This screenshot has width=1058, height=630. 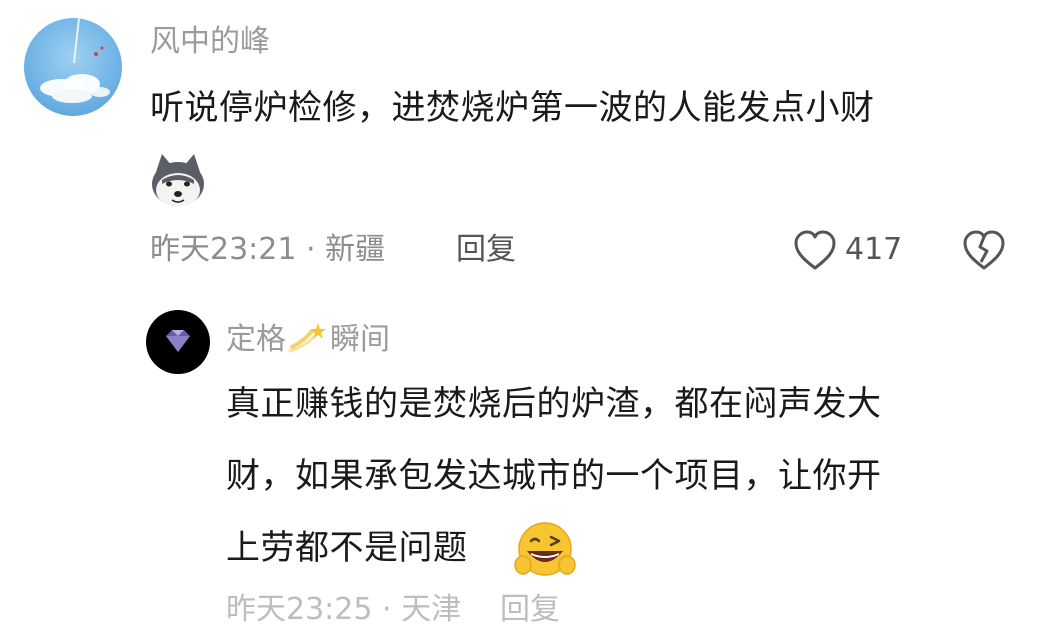 I want to click on comment-text: 听说停炉检修，进焚烧炉第一波的人能发点小财, so click(x=512, y=108).